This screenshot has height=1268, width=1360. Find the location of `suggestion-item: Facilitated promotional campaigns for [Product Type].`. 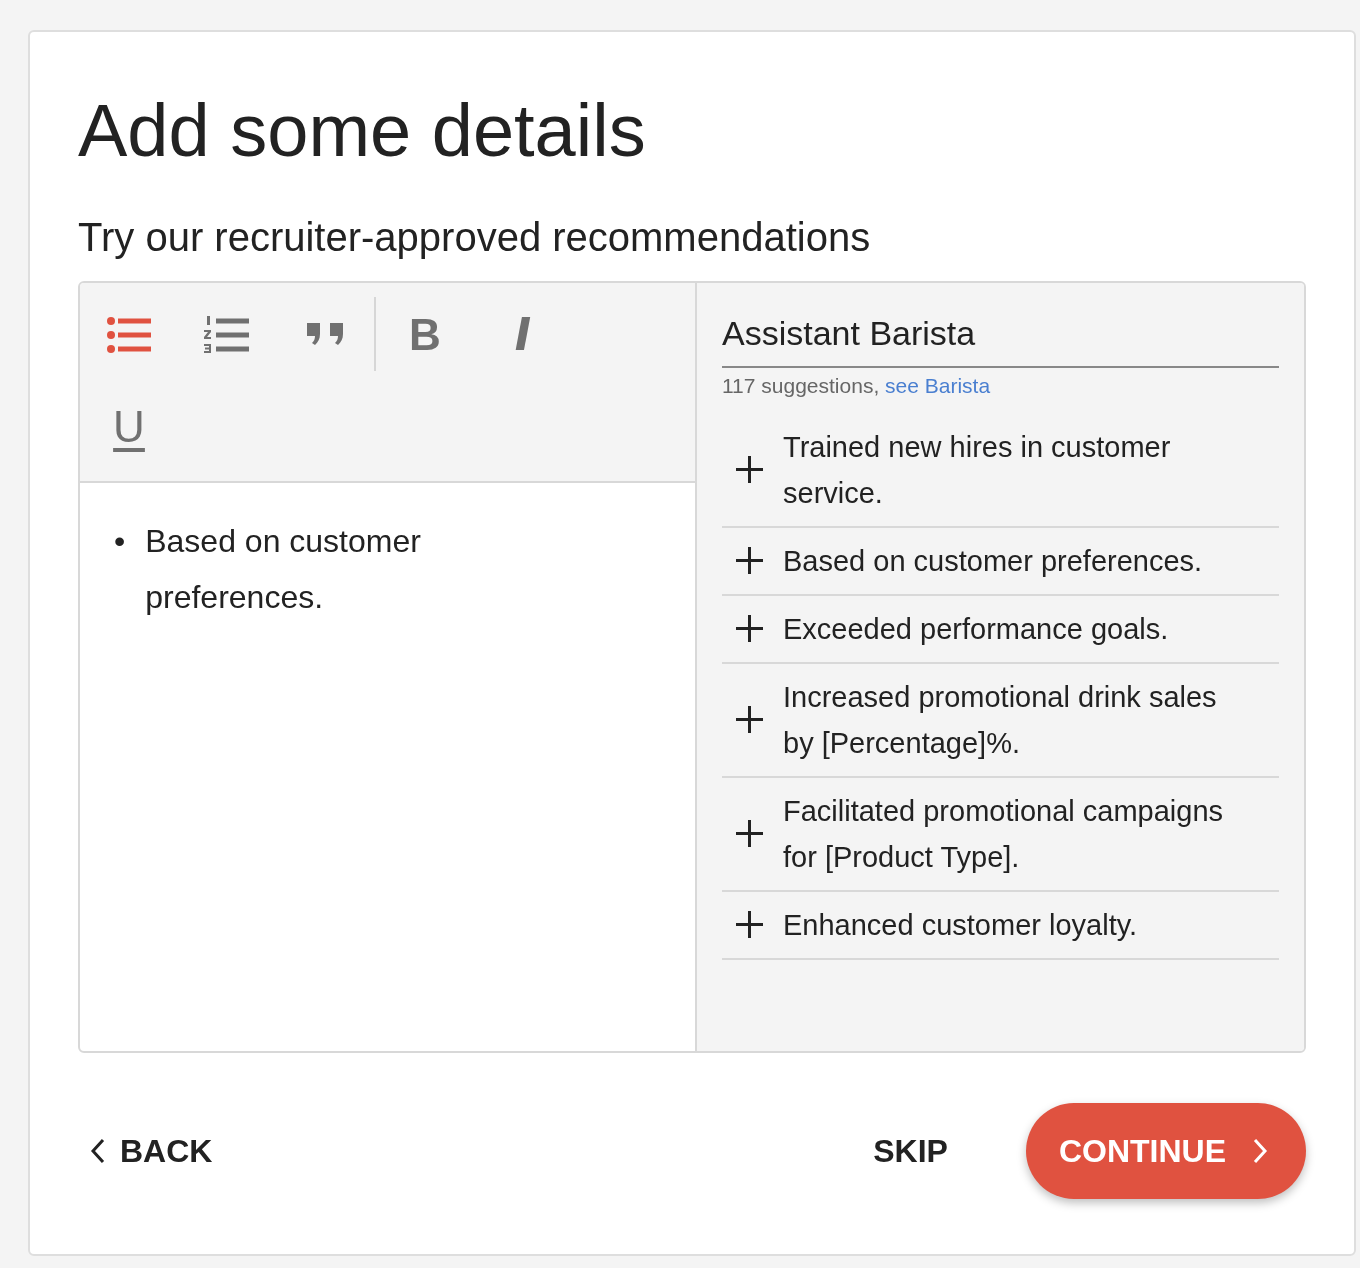

suggestion-item: Facilitated promotional campaigns for [Product Type]. is located at coordinates (1000, 834).